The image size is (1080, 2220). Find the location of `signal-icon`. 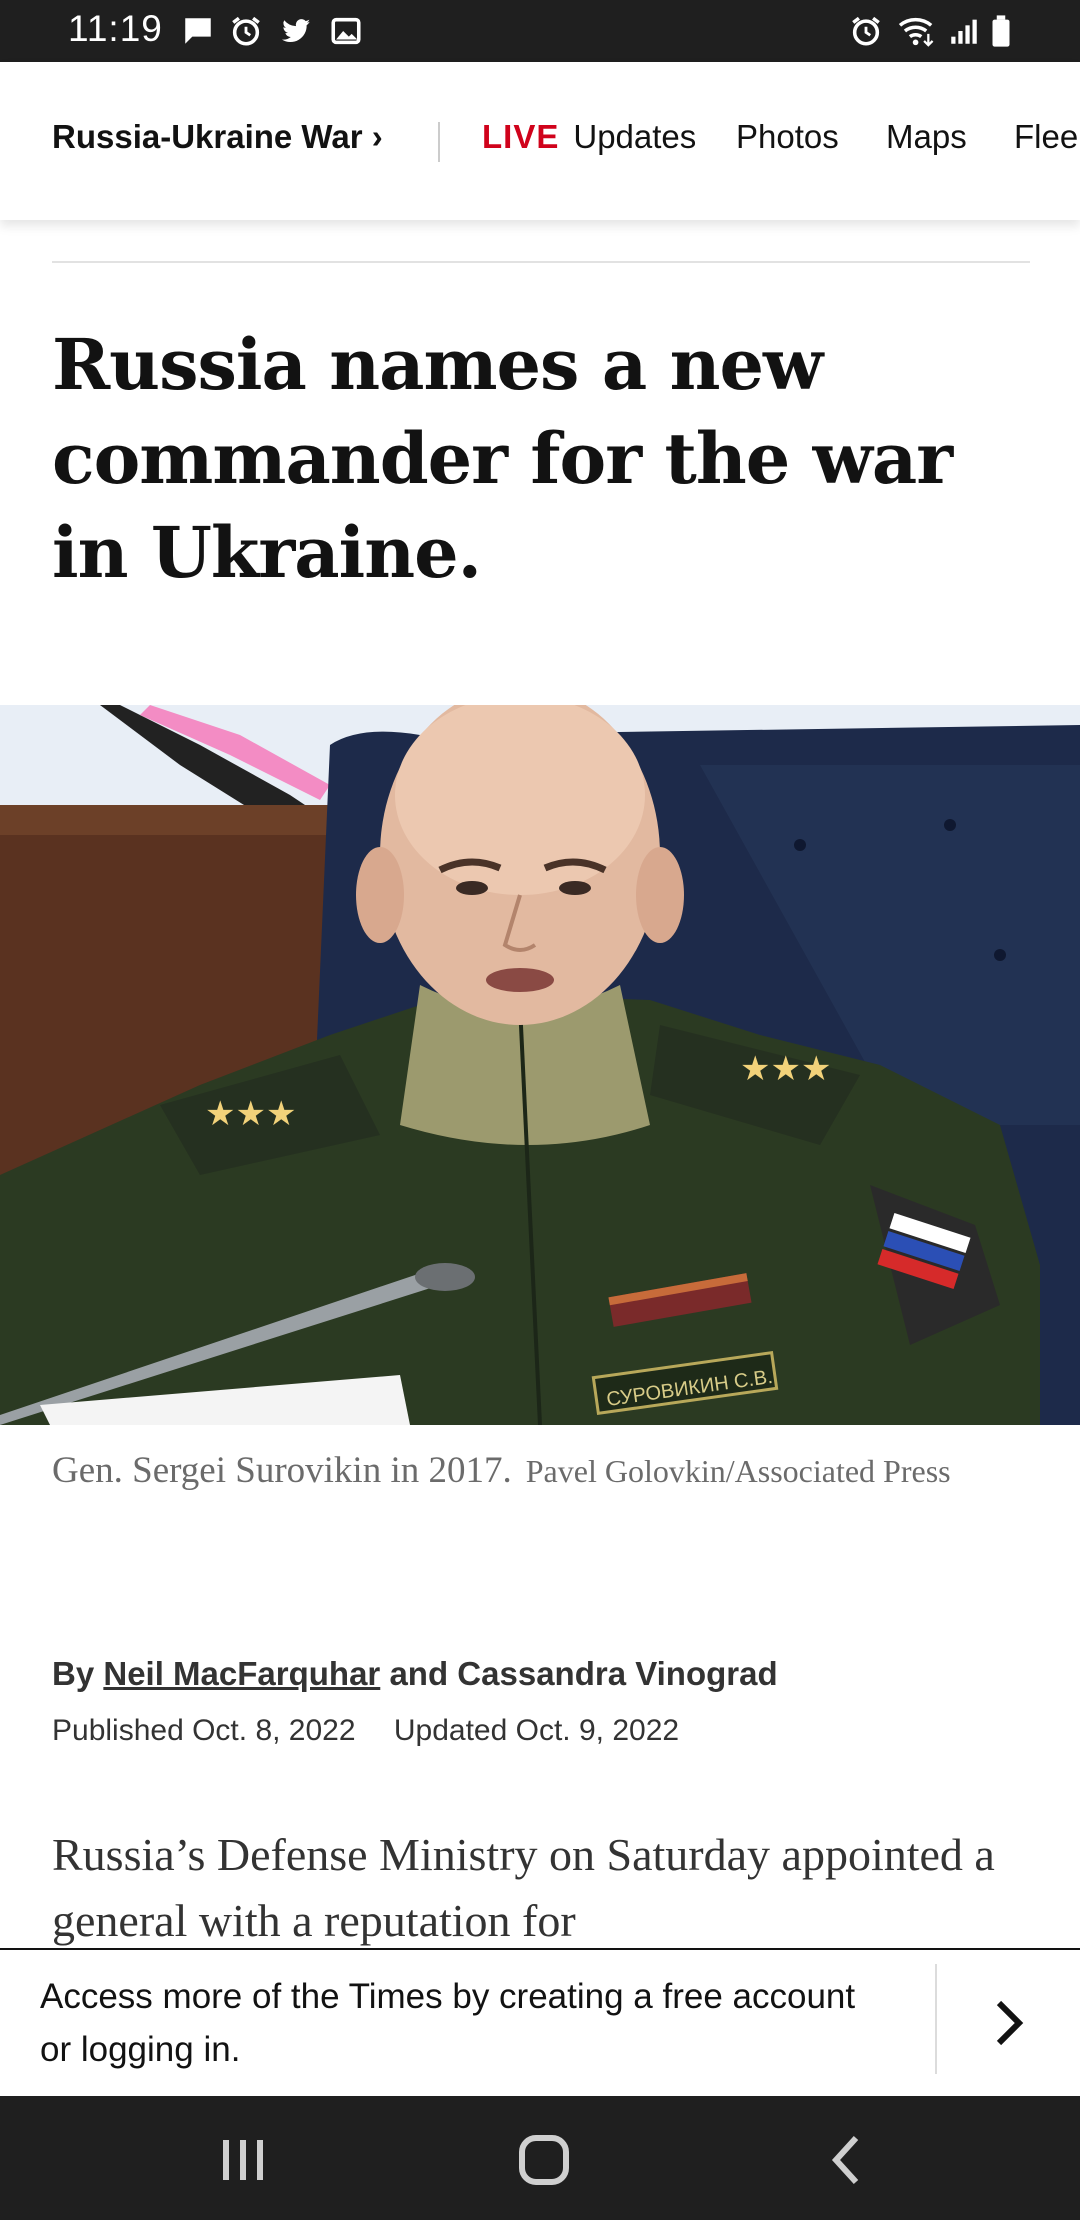

signal-icon is located at coordinates (964, 31).